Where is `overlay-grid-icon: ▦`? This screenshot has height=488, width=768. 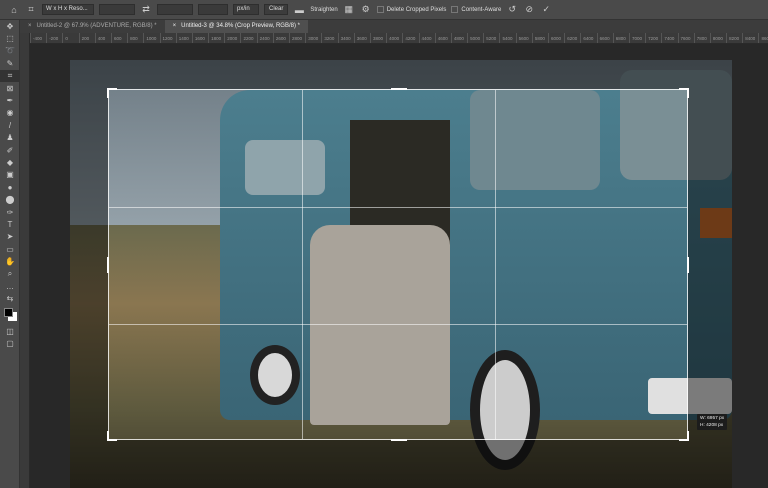 overlay-grid-icon: ▦ is located at coordinates (349, 10).